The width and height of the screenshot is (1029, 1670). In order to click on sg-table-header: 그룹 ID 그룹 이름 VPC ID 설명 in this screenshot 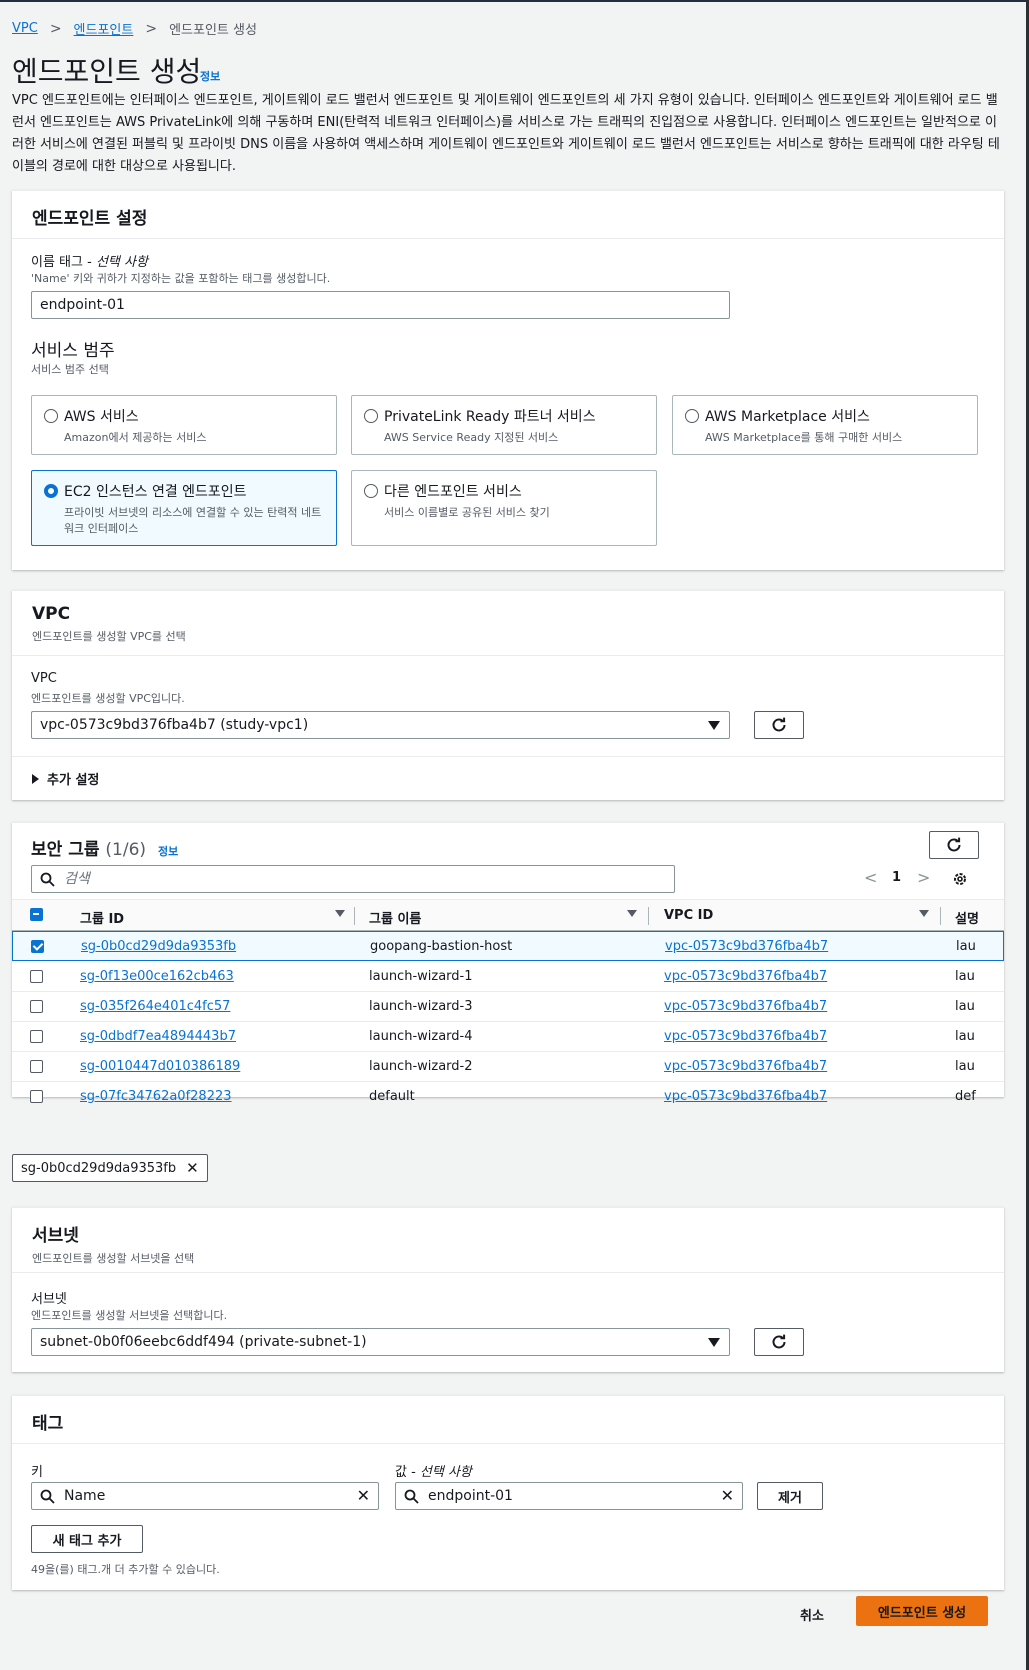, I will do `click(508, 915)`.